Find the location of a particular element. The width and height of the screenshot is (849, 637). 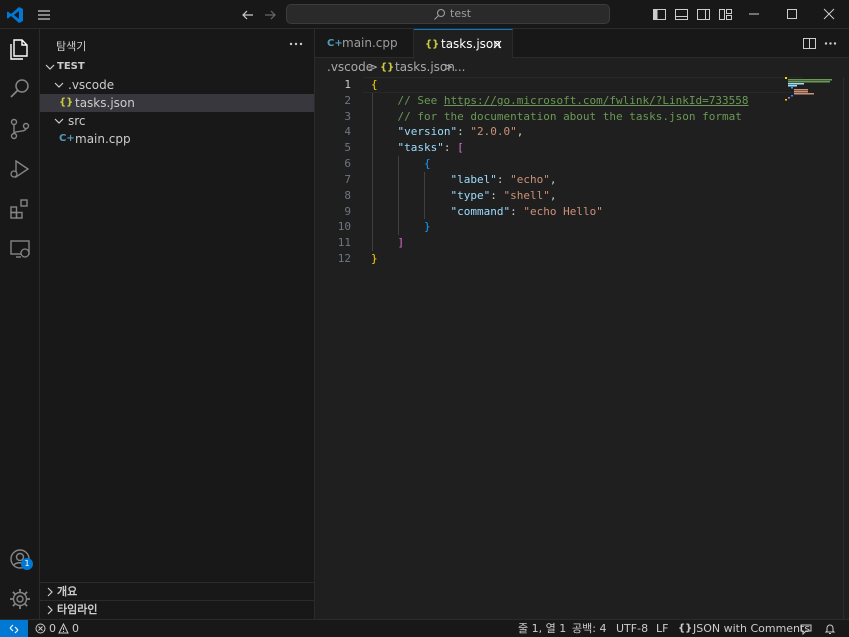

tab-label: main.cpp is located at coordinates (370, 43).